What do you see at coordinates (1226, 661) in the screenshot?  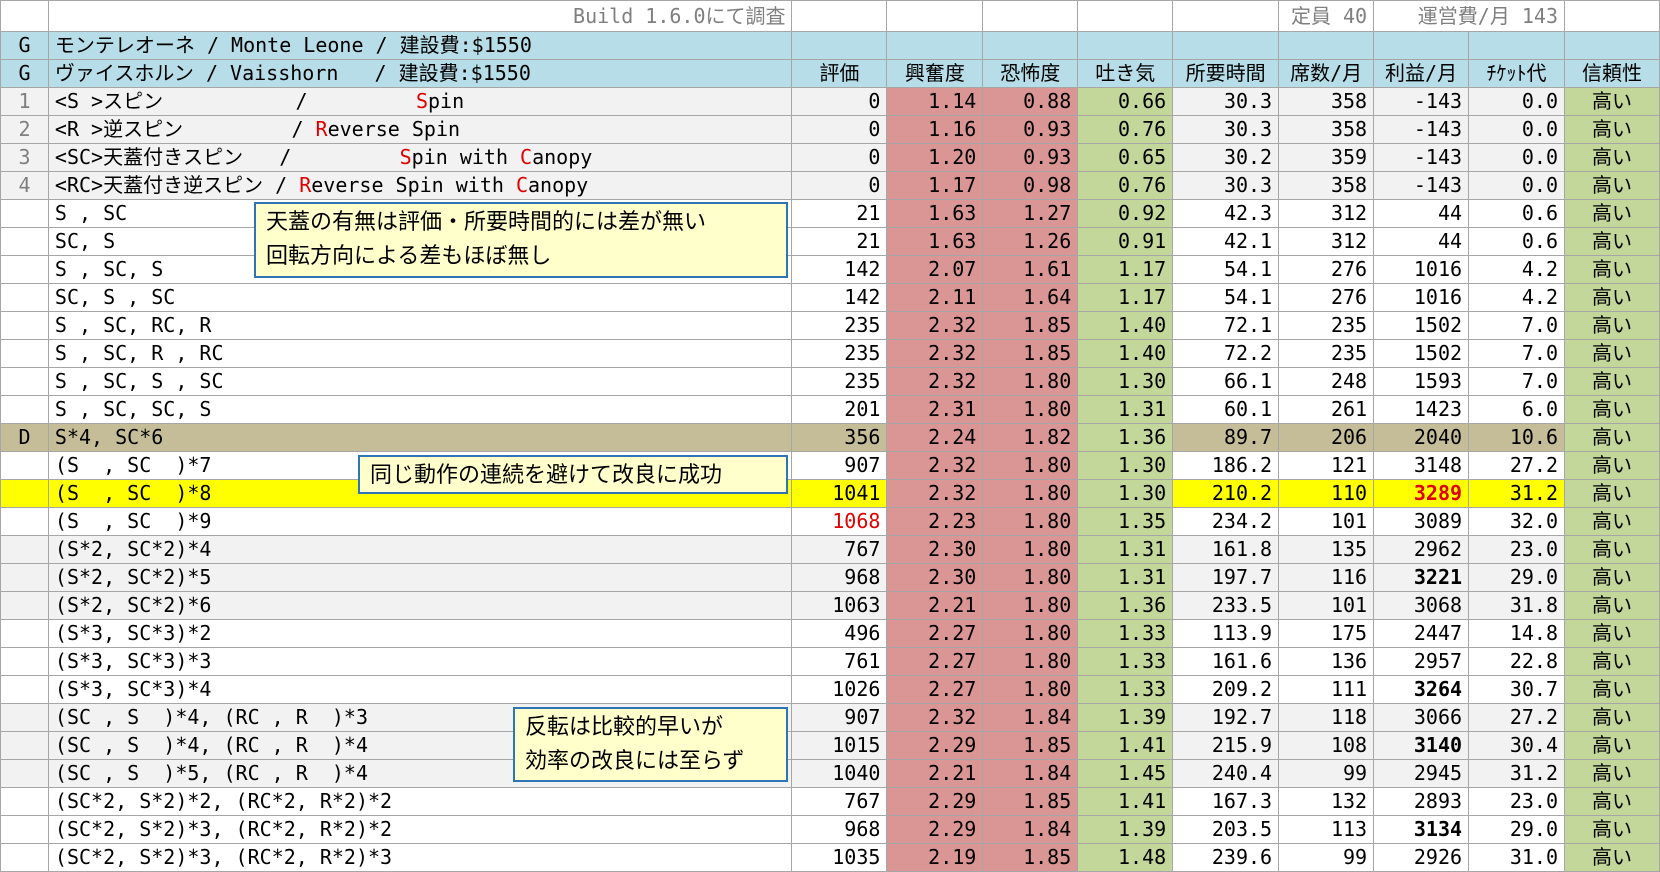 I see `duration-cell: 161.6` at bounding box center [1226, 661].